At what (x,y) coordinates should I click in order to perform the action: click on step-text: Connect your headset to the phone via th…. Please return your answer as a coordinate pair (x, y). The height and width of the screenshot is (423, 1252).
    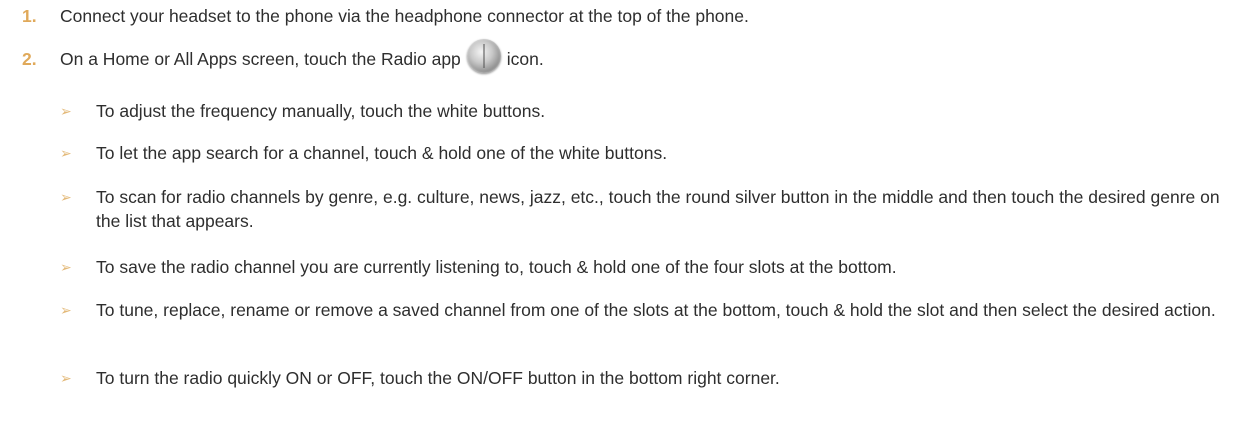
    Looking at the image, I should click on (404, 16).